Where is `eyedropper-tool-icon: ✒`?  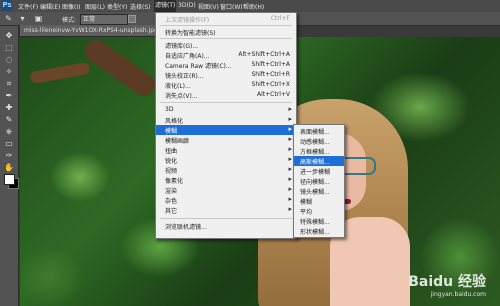 eyedropper-tool-icon: ✒ is located at coordinates (9, 95).